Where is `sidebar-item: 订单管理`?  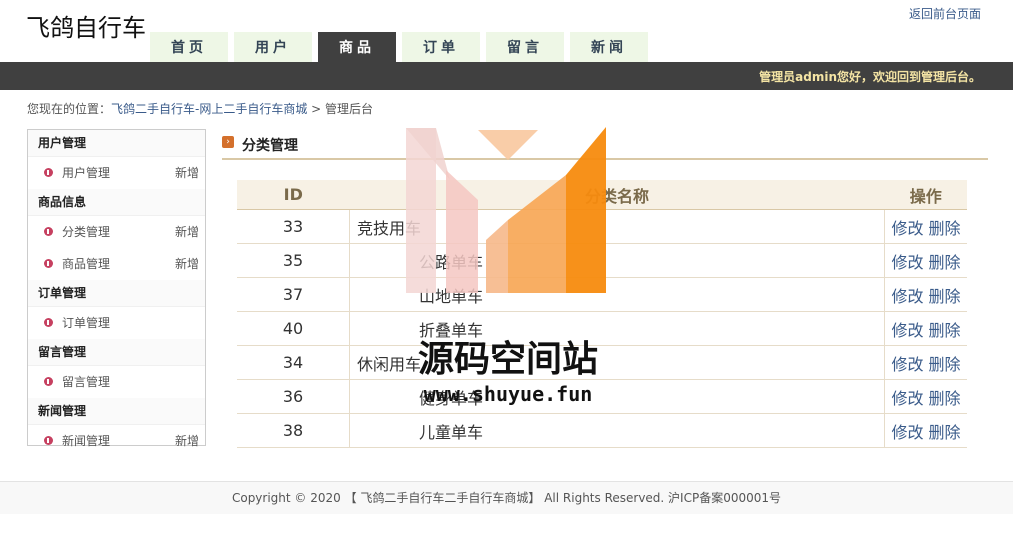
sidebar-item: 订单管理 is located at coordinates (116, 323).